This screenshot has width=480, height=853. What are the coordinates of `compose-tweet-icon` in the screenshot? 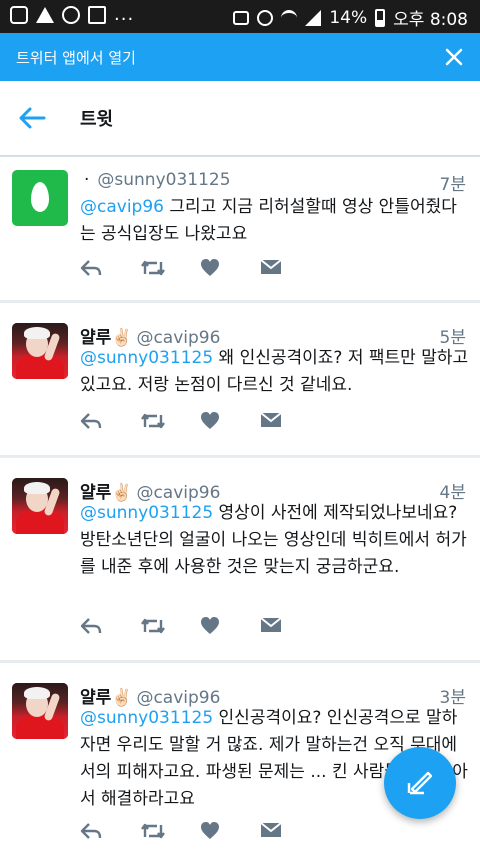 It's located at (420, 783).